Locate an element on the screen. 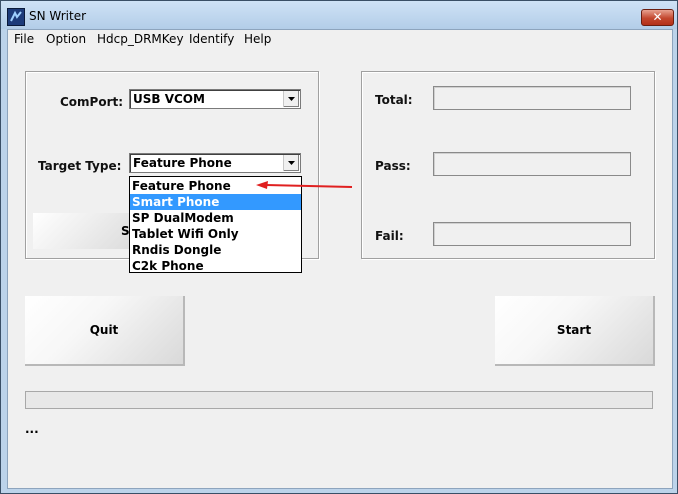 The width and height of the screenshot is (678, 494). target-type-value: Feature Phone is located at coordinates (182, 163).